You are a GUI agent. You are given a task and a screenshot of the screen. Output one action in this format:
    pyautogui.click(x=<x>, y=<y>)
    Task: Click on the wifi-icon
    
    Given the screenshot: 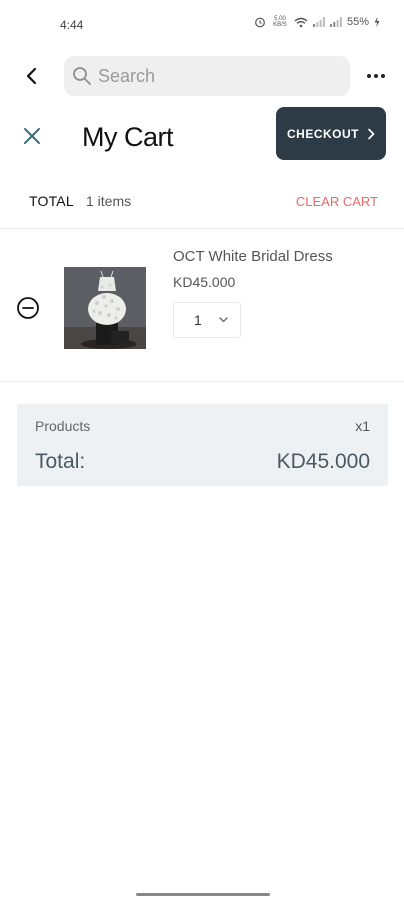 What is the action you would take?
    pyautogui.click(x=301, y=22)
    